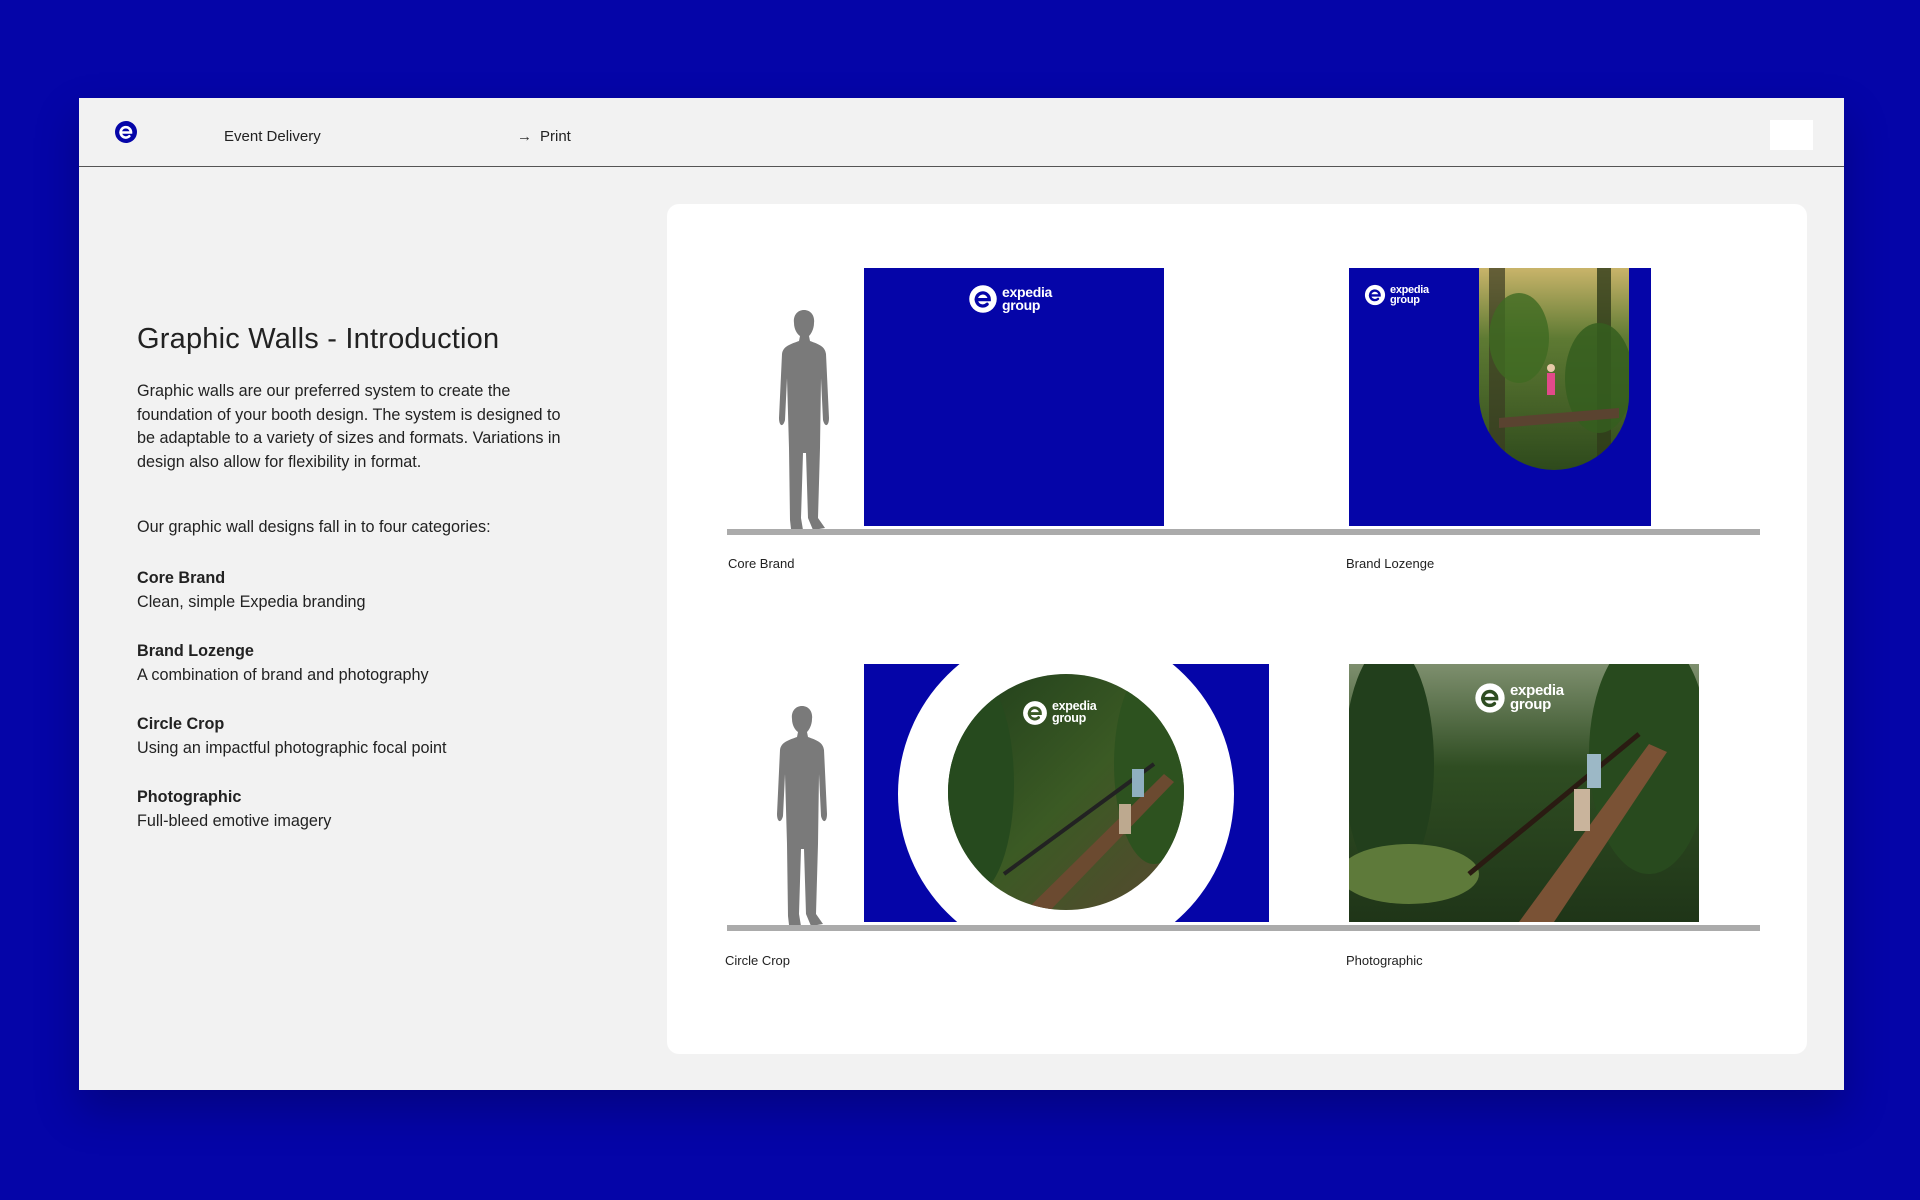 Image resolution: width=1920 pixels, height=1200 pixels. What do you see at coordinates (357, 809) in the screenshot?
I see `category-photographic: Photographic Full-bleed emotive imagery` at bounding box center [357, 809].